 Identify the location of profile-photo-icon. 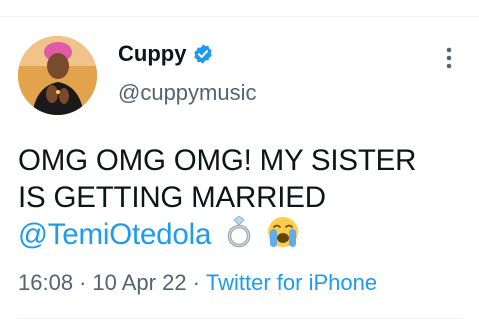
(57, 75).